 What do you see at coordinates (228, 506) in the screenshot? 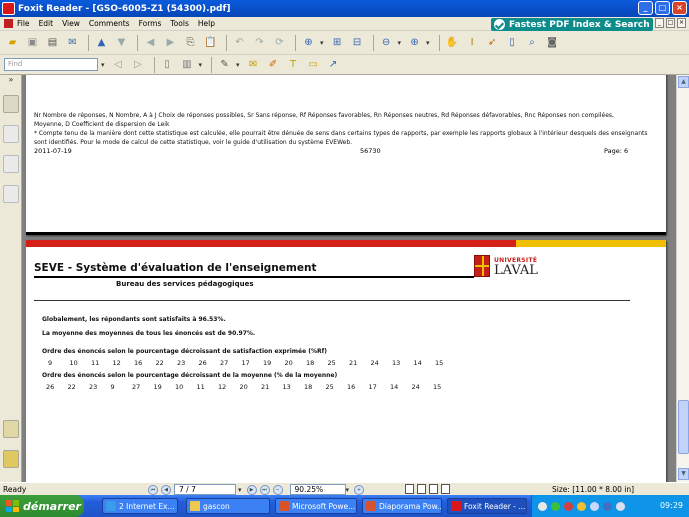
I see `taskbar-item-folder: gascon` at bounding box center [228, 506].